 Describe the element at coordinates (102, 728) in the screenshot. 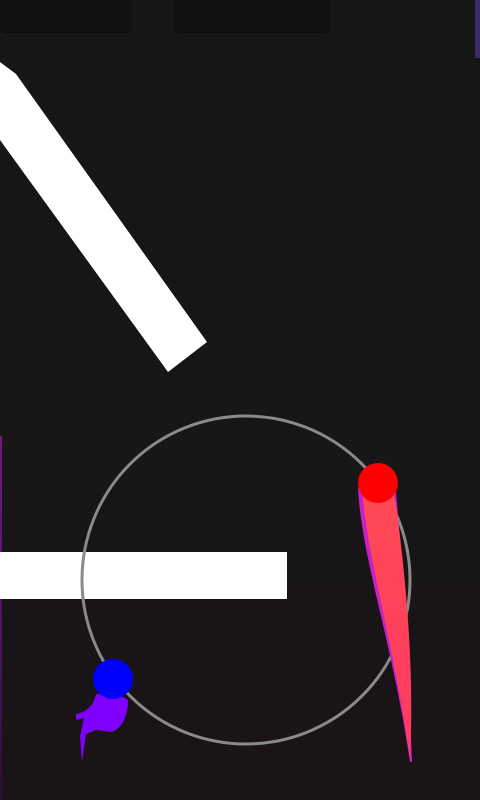

I see `blue-ball-trail` at that location.